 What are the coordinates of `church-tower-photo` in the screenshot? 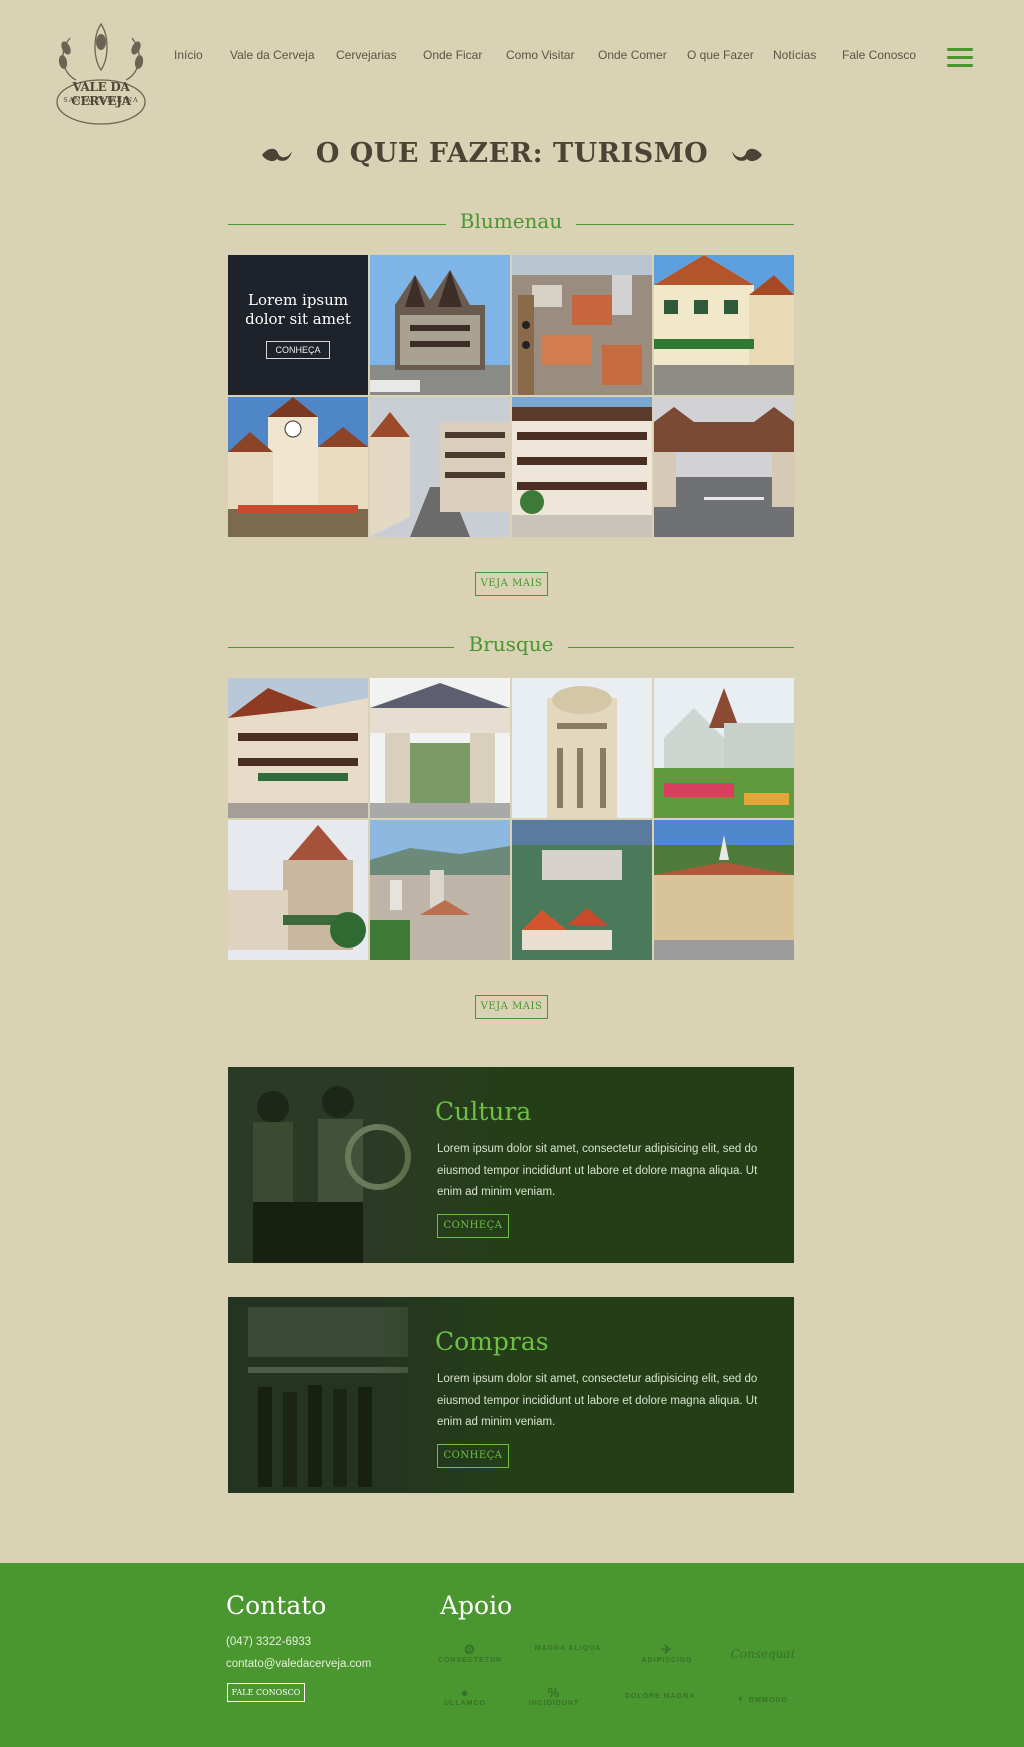 It's located at (582, 748).